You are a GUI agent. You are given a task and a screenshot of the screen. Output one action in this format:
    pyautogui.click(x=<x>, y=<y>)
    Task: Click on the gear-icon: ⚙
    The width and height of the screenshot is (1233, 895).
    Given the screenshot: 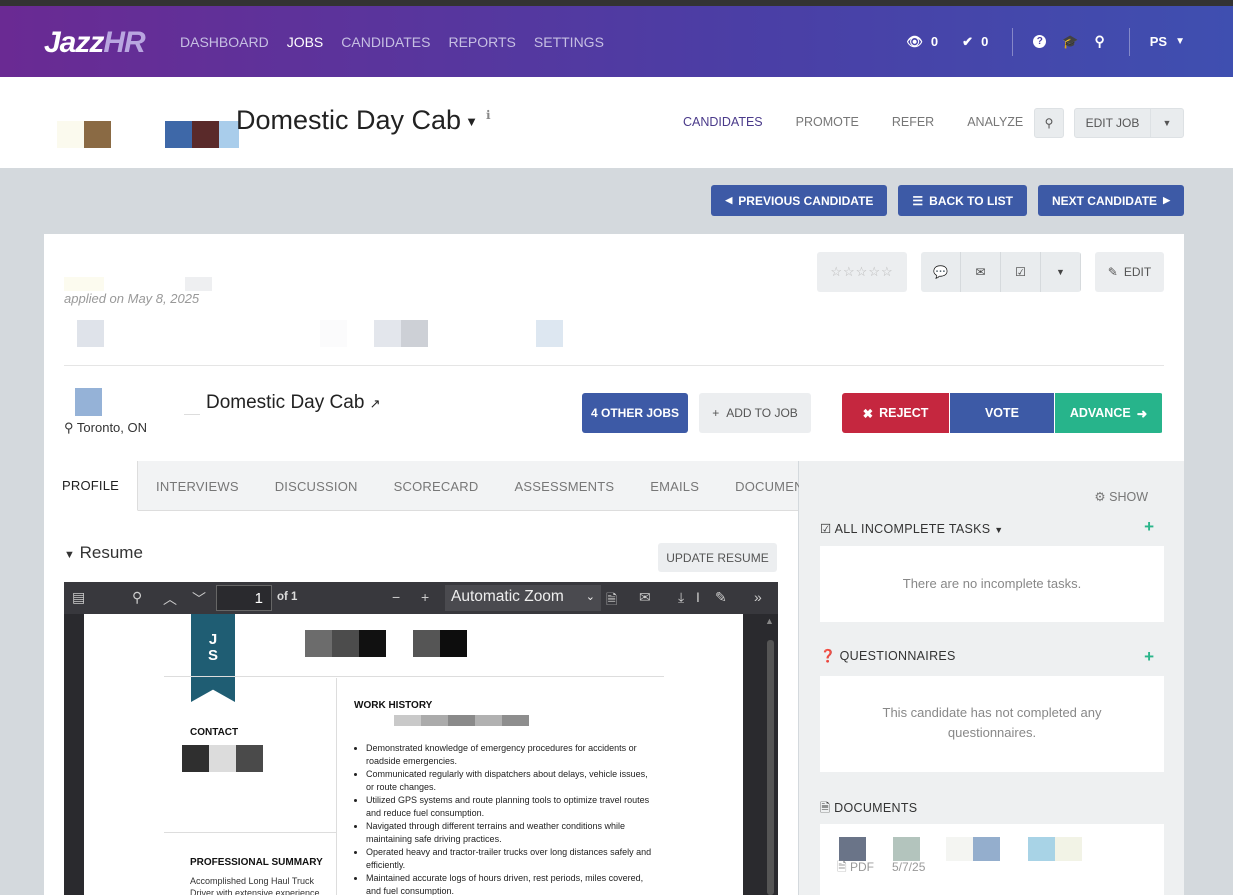 What is the action you would take?
    pyautogui.click(x=1100, y=497)
    